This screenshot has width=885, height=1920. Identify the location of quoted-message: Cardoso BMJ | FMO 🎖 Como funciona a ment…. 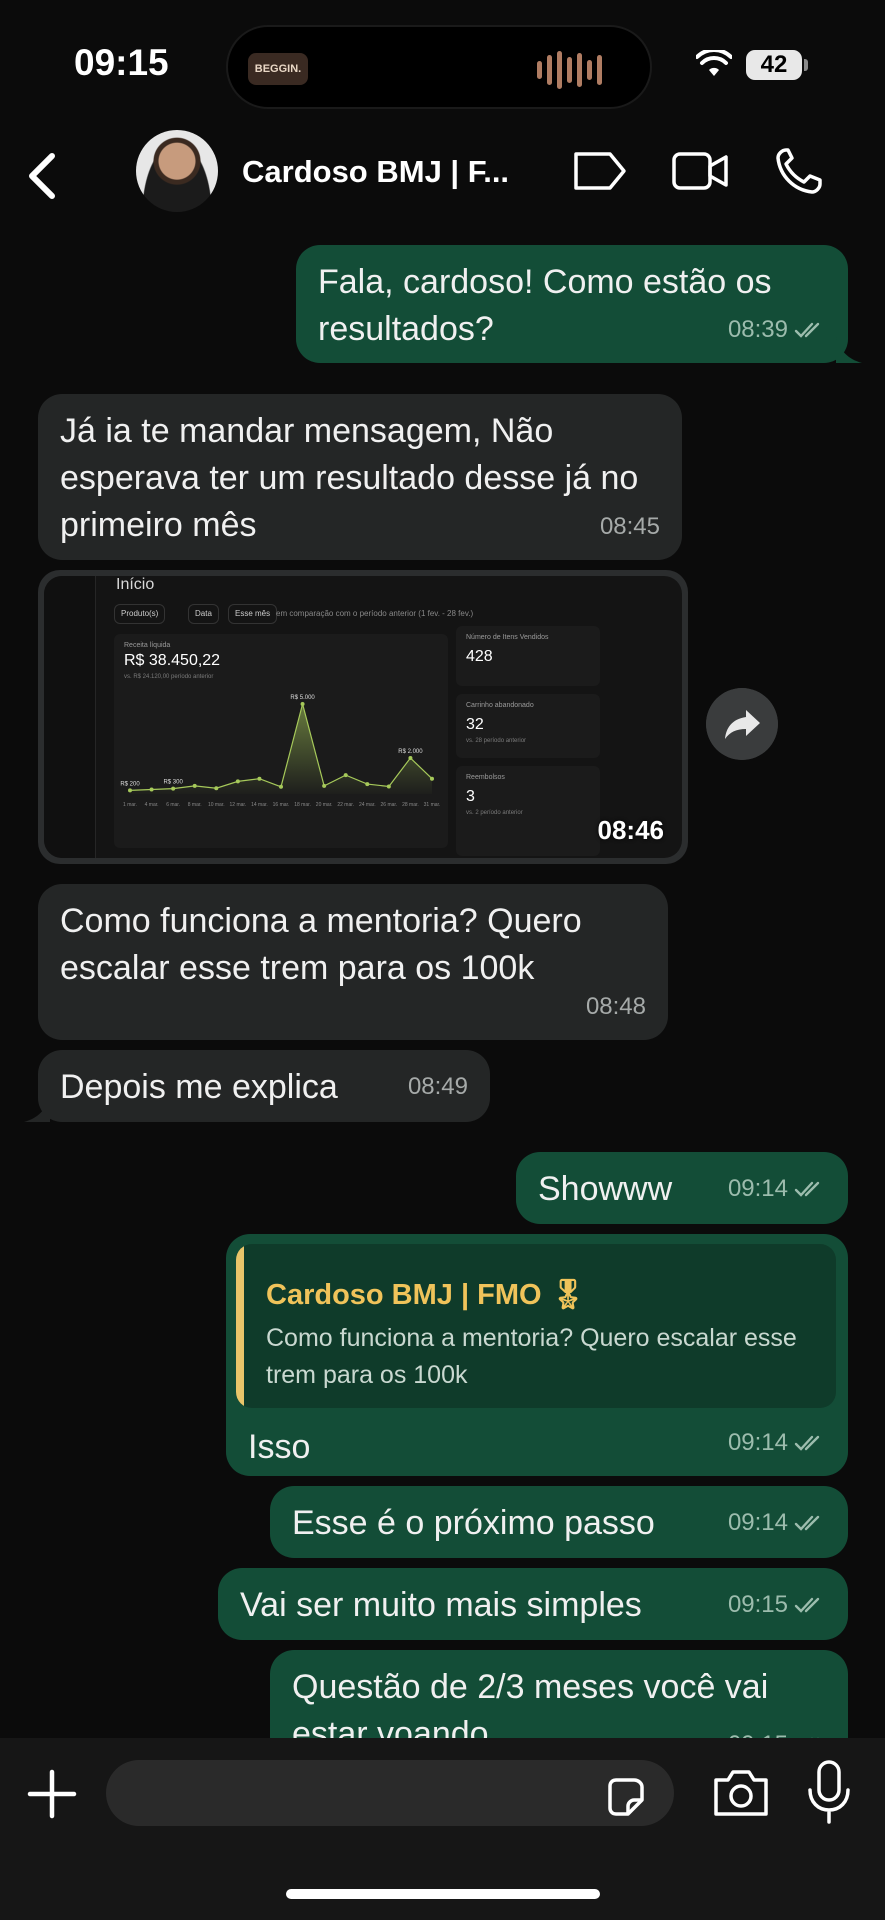
(536, 1326).